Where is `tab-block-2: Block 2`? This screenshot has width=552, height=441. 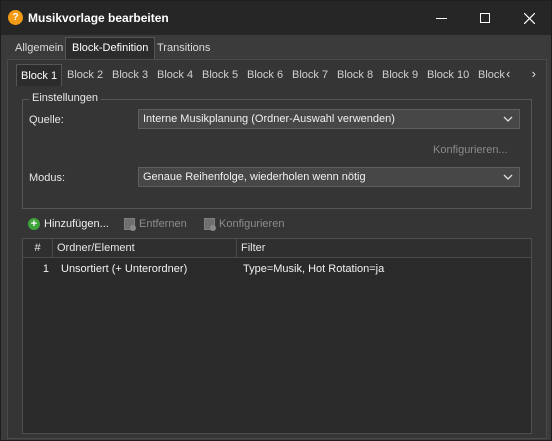
tab-block-2: Block 2 is located at coordinates (85, 76).